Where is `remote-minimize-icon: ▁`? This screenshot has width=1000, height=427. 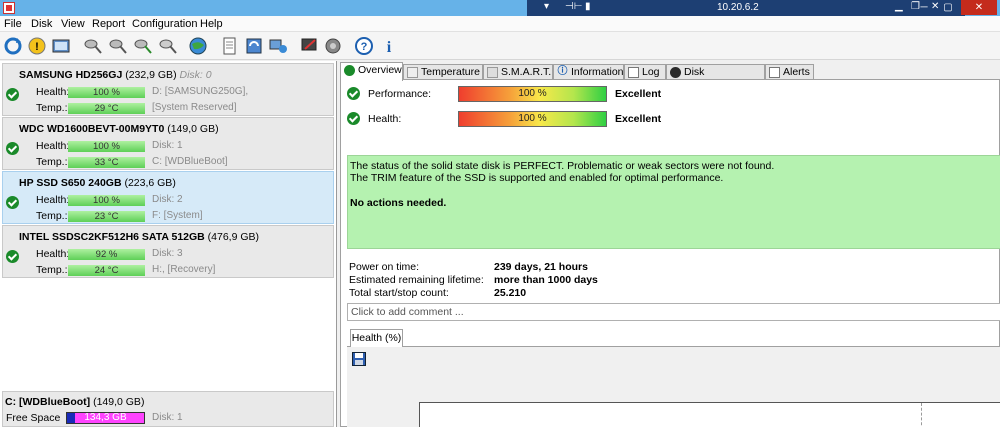 remote-minimize-icon: ▁ is located at coordinates (899, 6).